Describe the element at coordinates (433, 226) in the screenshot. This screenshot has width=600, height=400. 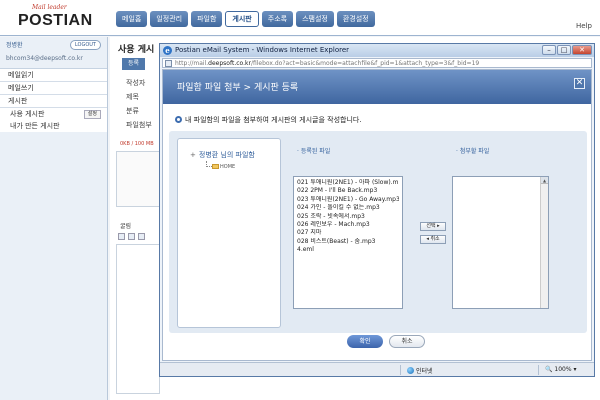
I see `select-file-button: 선택 ▸` at that location.